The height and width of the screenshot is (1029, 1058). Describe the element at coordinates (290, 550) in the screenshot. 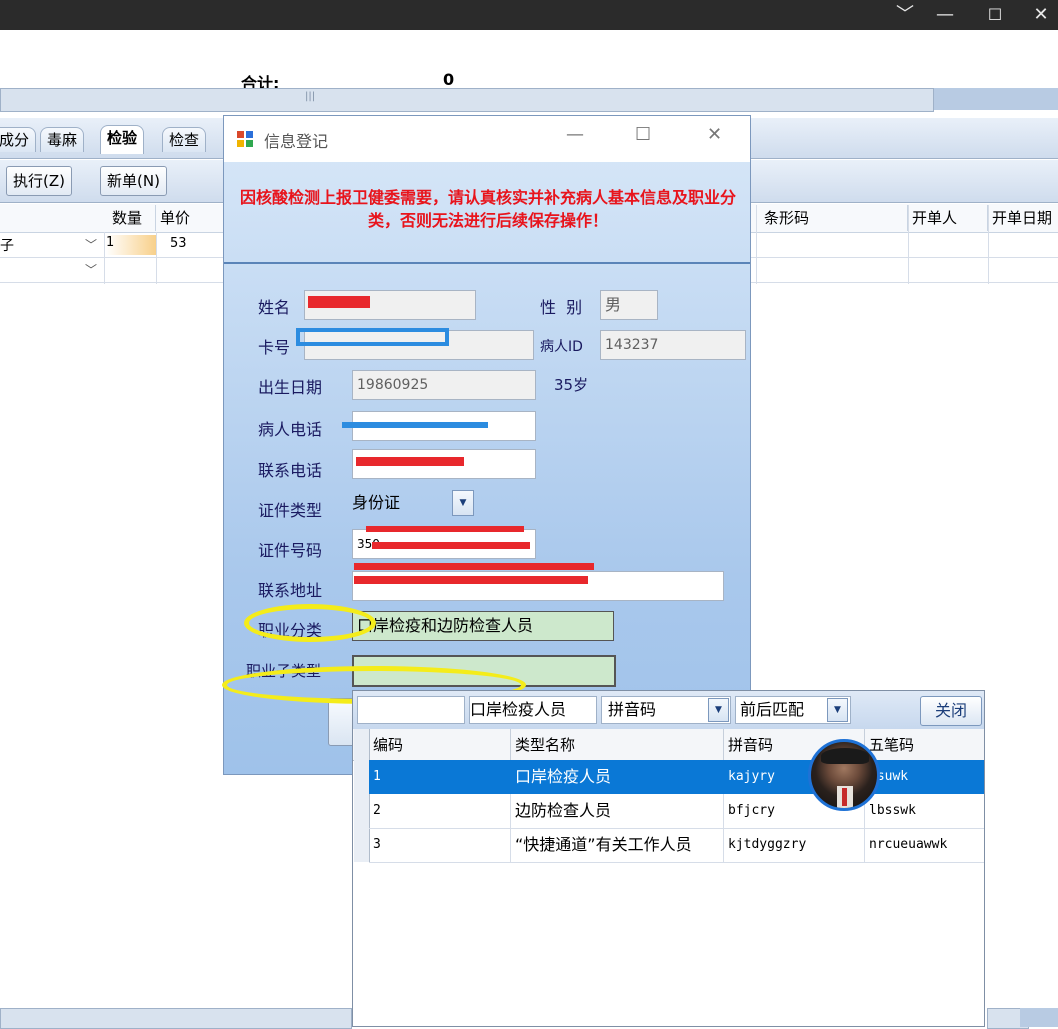

I see `id-no-label: 证件号码` at that location.